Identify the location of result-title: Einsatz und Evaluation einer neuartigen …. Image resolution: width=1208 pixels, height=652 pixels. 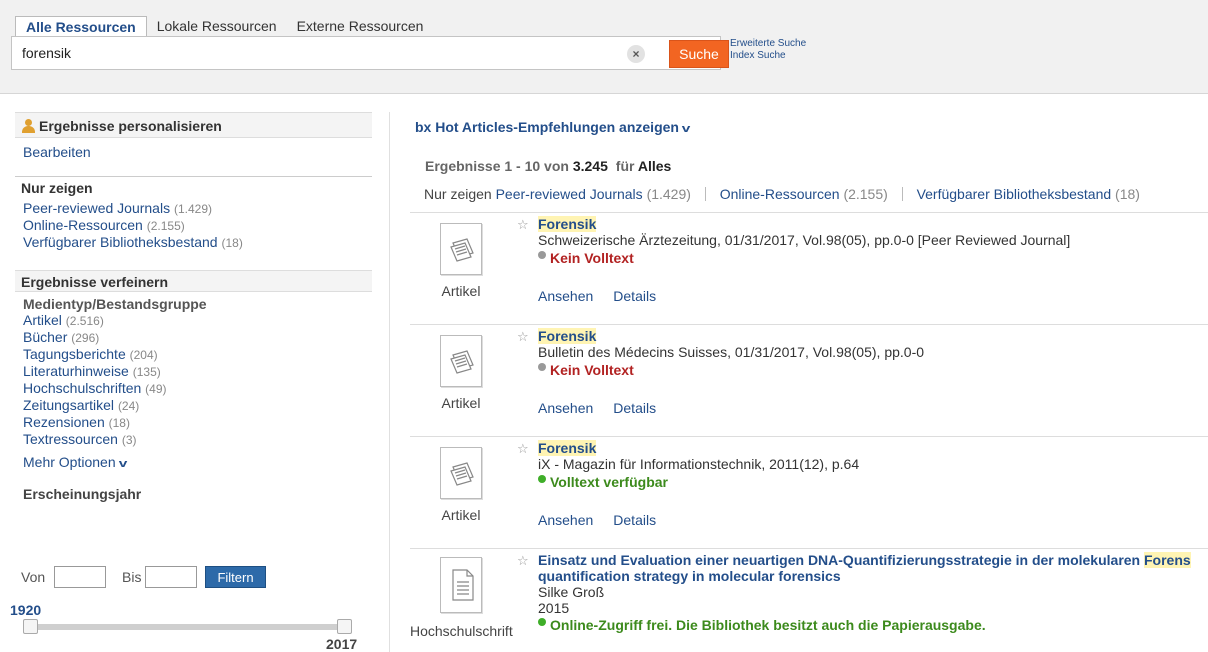
(873, 560).